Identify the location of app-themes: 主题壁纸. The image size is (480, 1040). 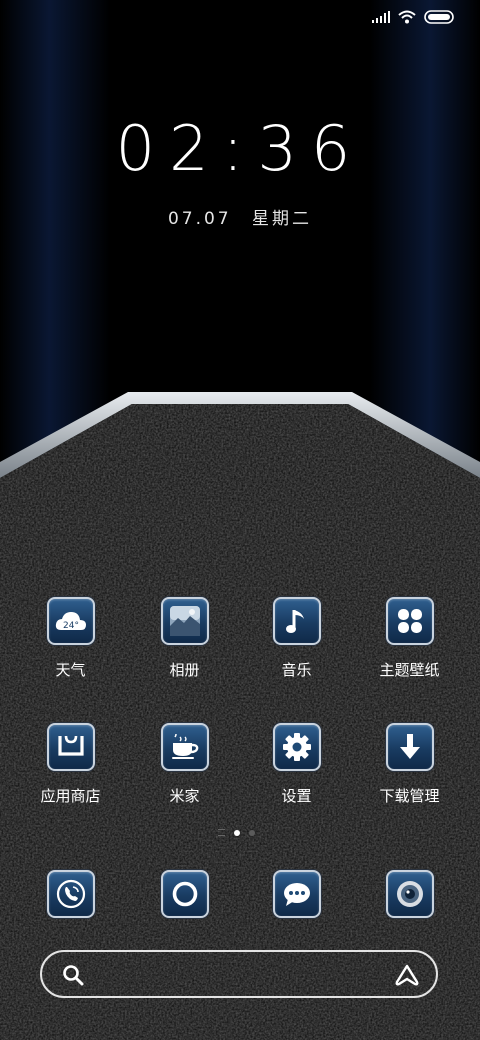
(409, 638).